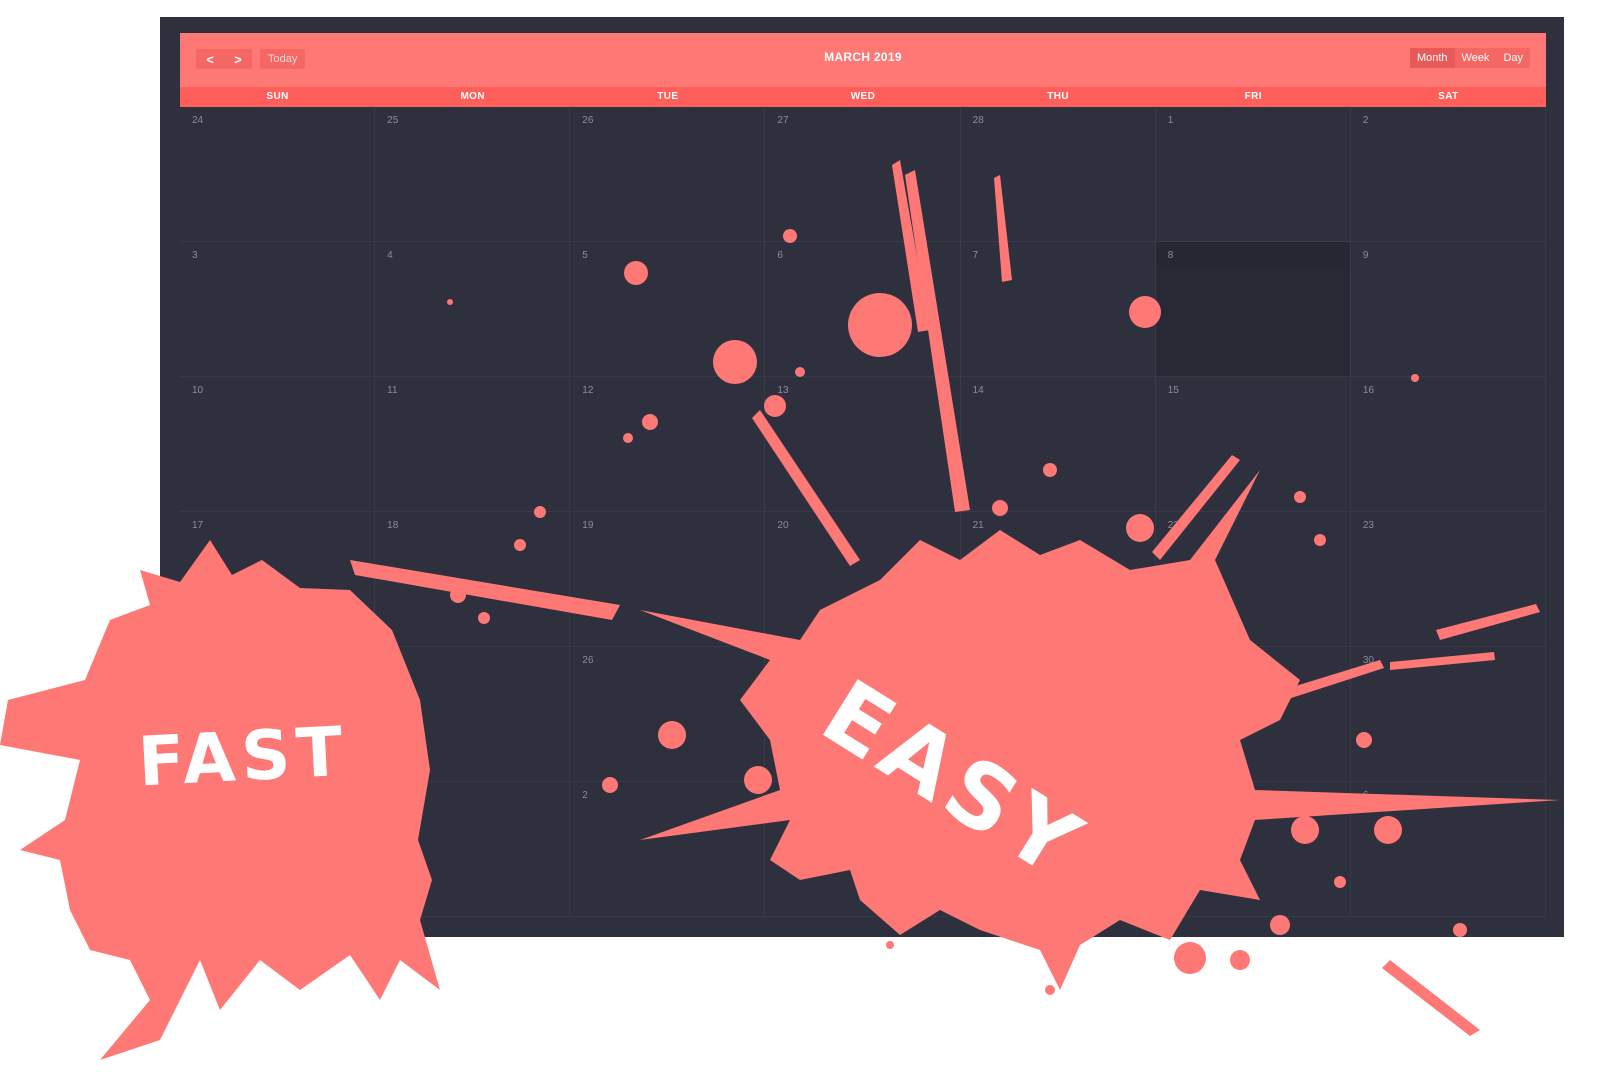  Describe the element at coordinates (668, 444) in the screenshot. I see `day-cell: 12` at that location.